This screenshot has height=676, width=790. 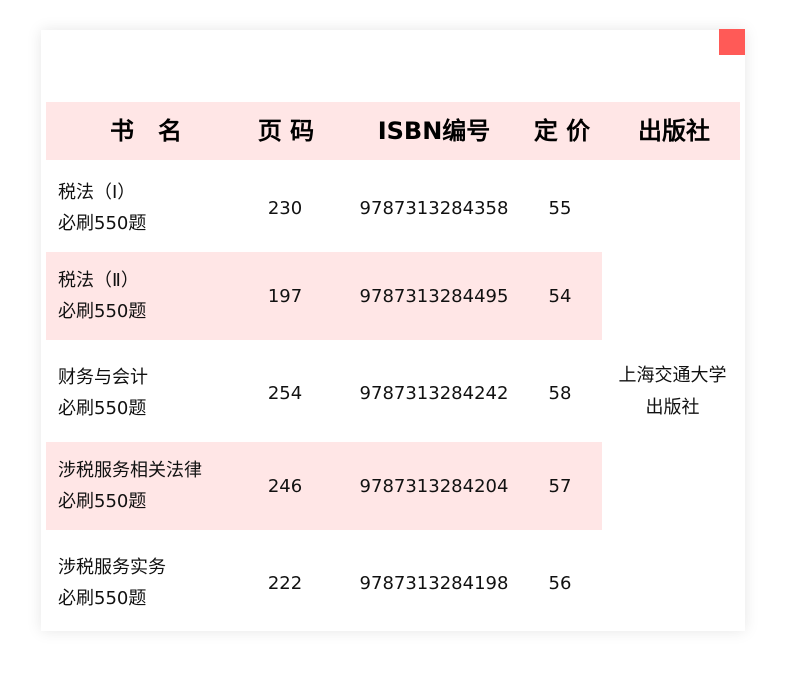 What do you see at coordinates (434, 208) in the screenshot?
I see `isbn-cell: 9787313284358` at bounding box center [434, 208].